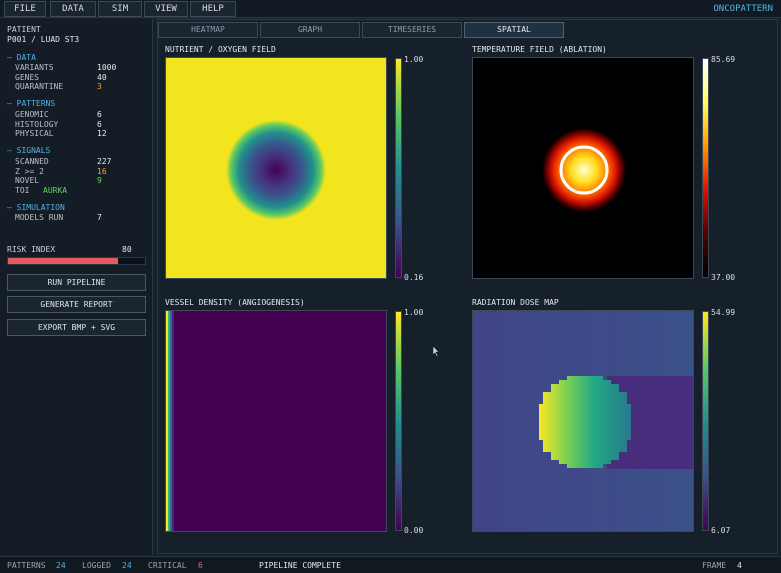 This screenshot has height=573, width=781. Describe the element at coordinates (235, 302) in the screenshot. I see `panel-title-vessel: VESSEL DENSITY (ANGIOGENESIS)` at that location.